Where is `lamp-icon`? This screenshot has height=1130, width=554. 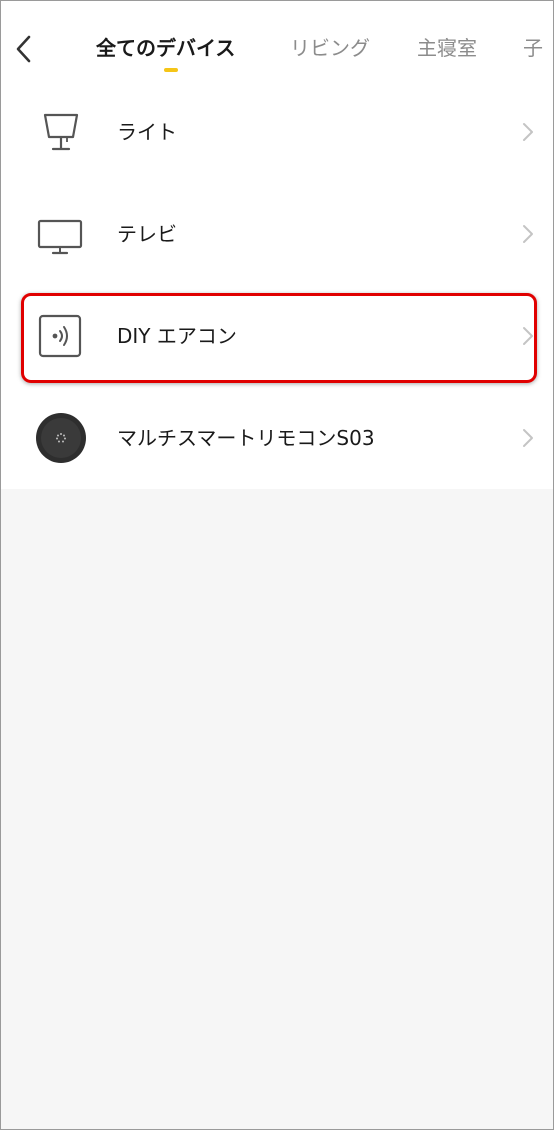
lamp-icon is located at coordinates (61, 132).